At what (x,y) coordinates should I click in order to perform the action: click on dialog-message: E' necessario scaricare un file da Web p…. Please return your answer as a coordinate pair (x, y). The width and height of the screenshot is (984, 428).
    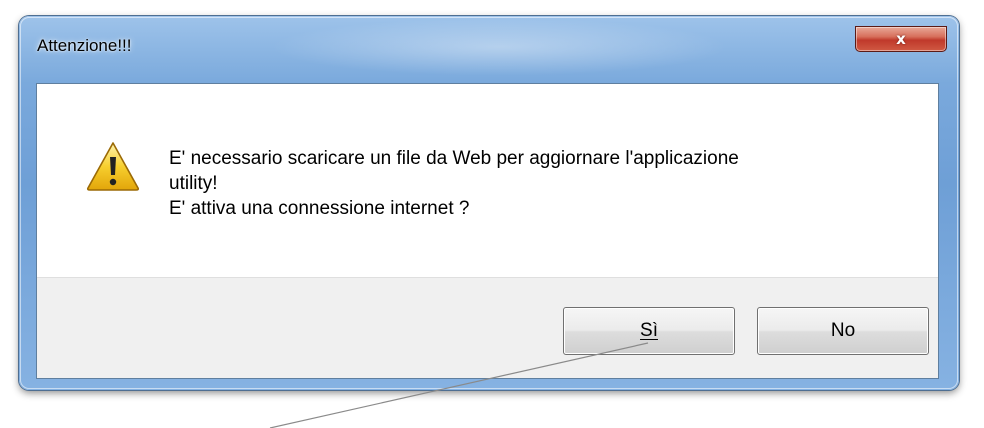
    Looking at the image, I should click on (534, 183).